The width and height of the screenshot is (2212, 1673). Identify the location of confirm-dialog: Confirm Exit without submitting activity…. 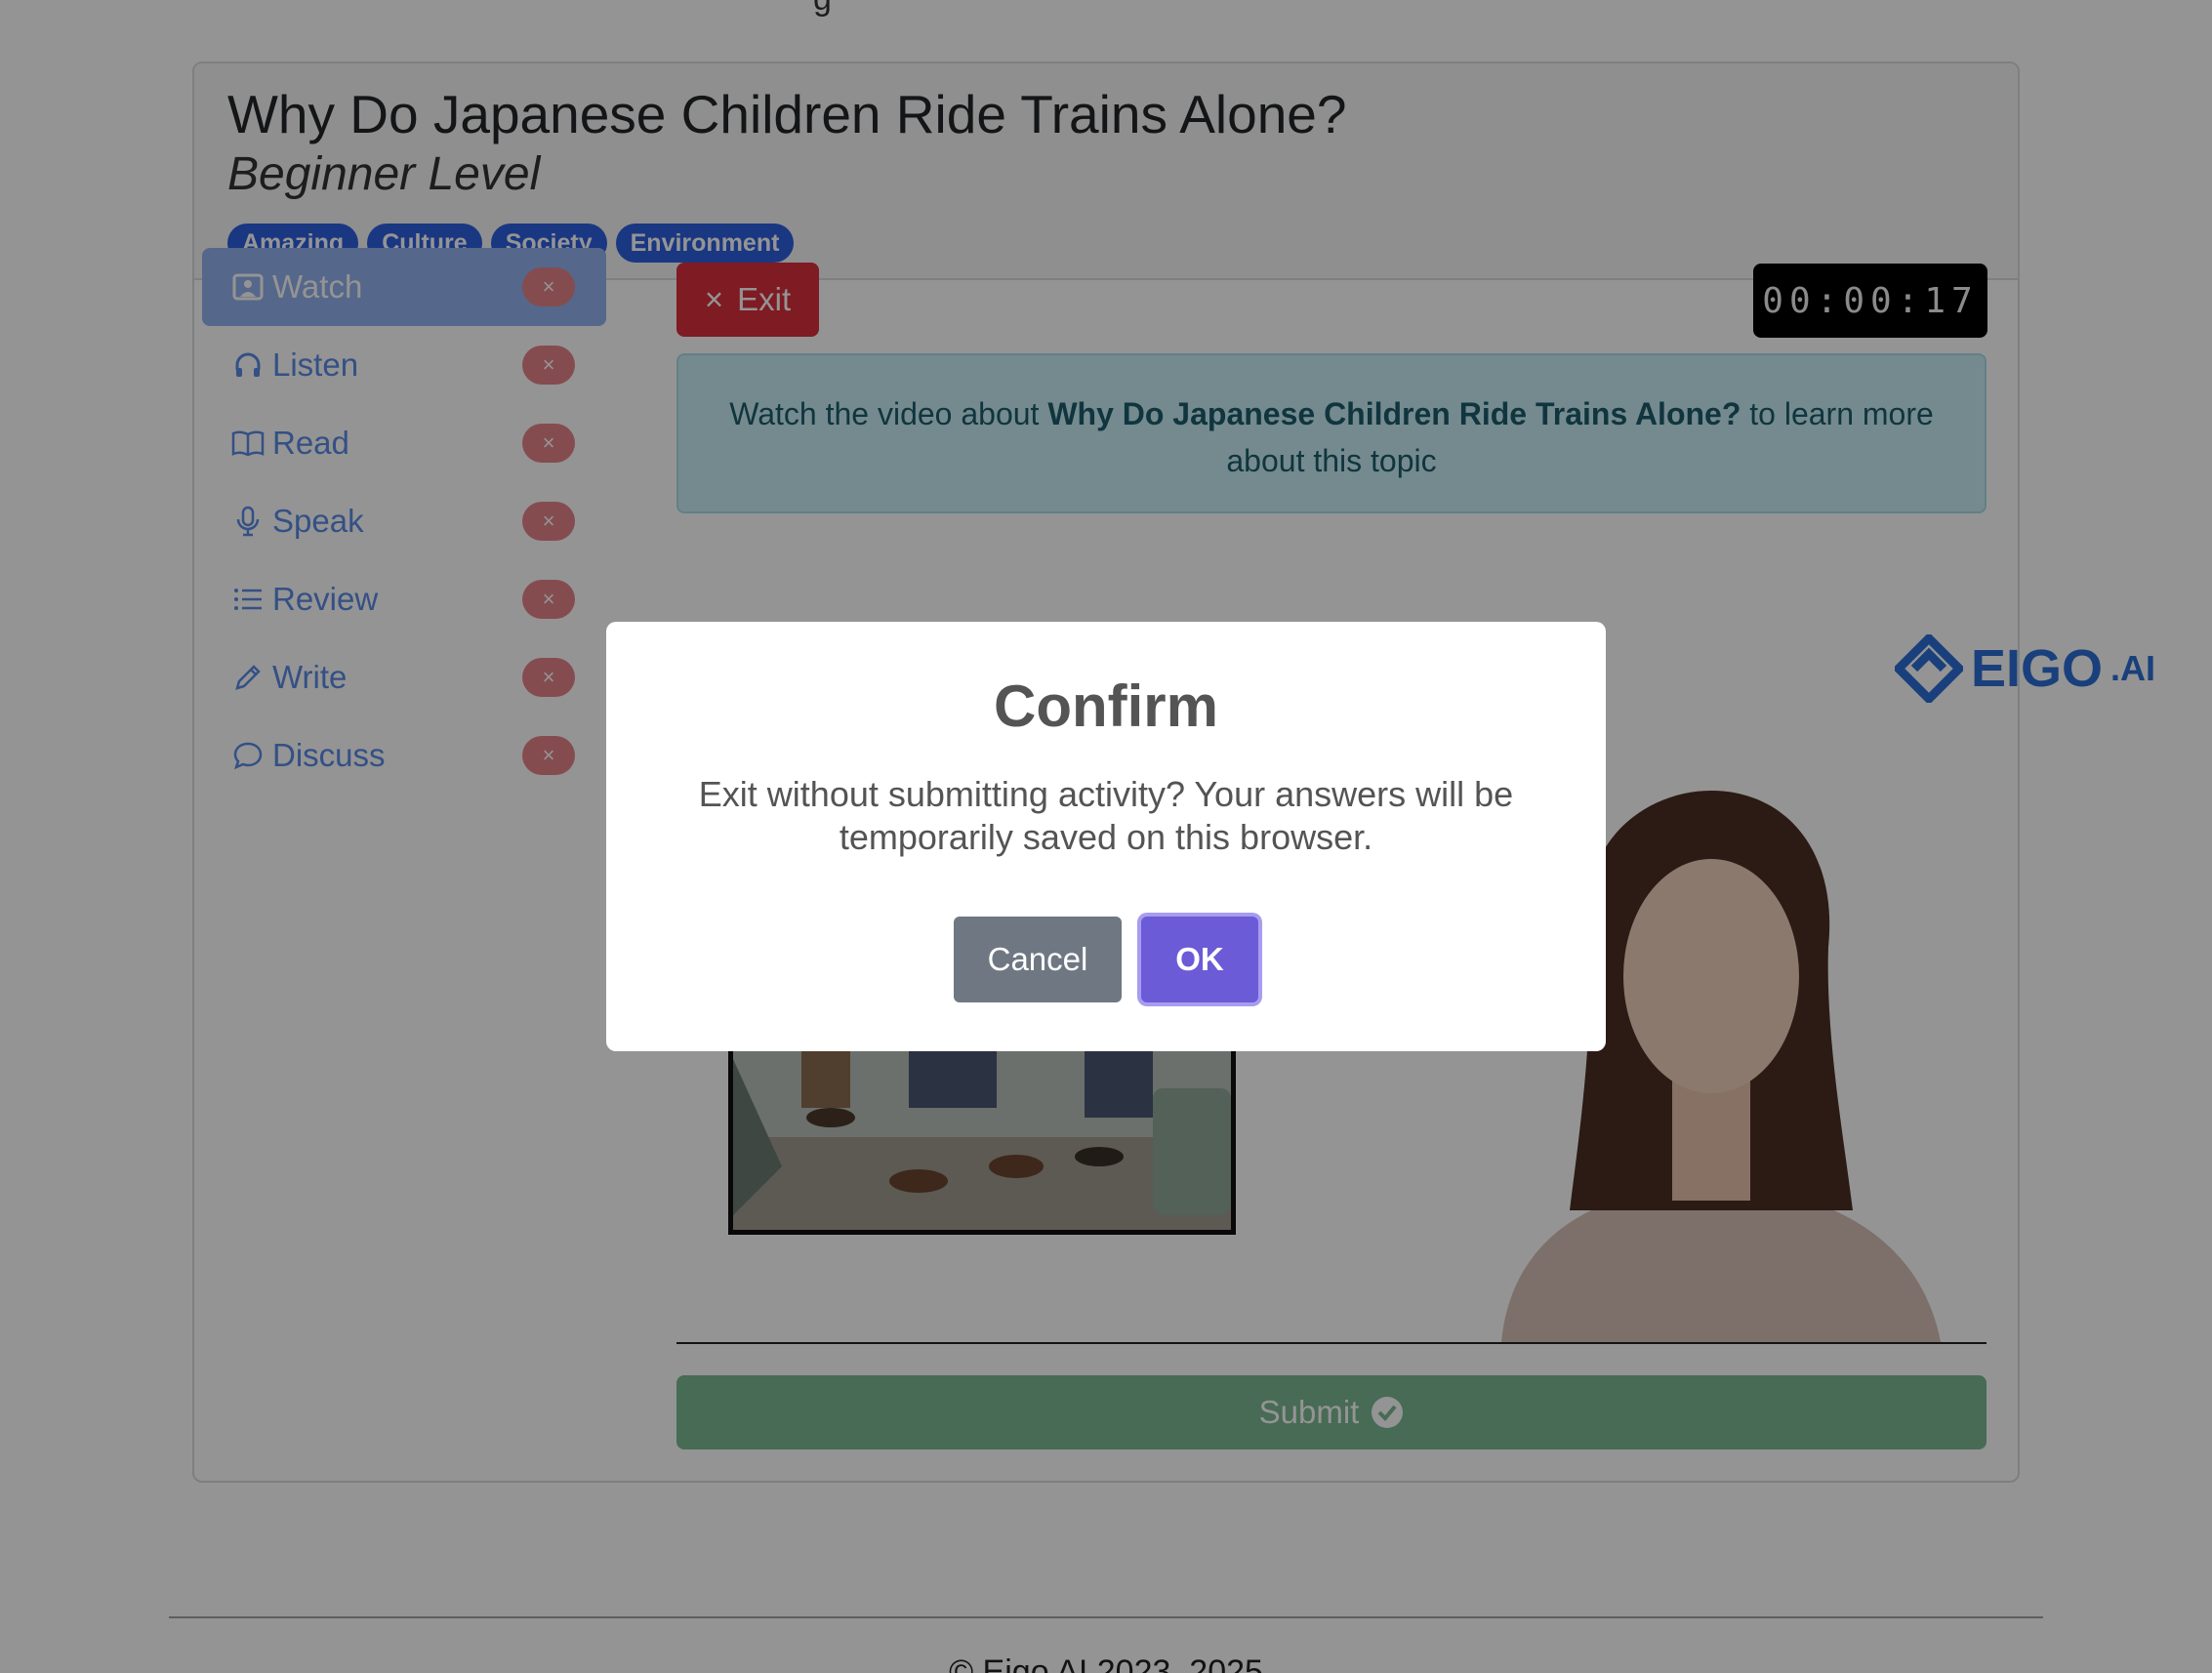
(1106, 836).